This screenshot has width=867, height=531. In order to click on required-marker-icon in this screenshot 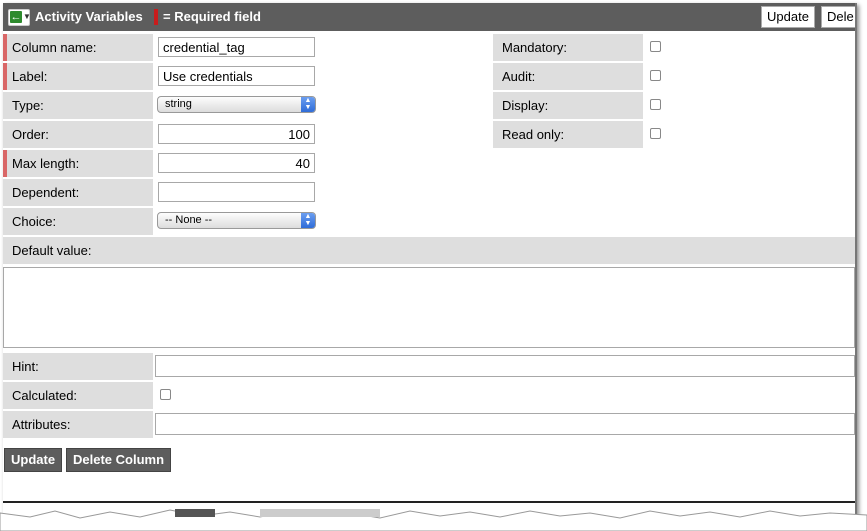, I will do `click(156, 17)`.